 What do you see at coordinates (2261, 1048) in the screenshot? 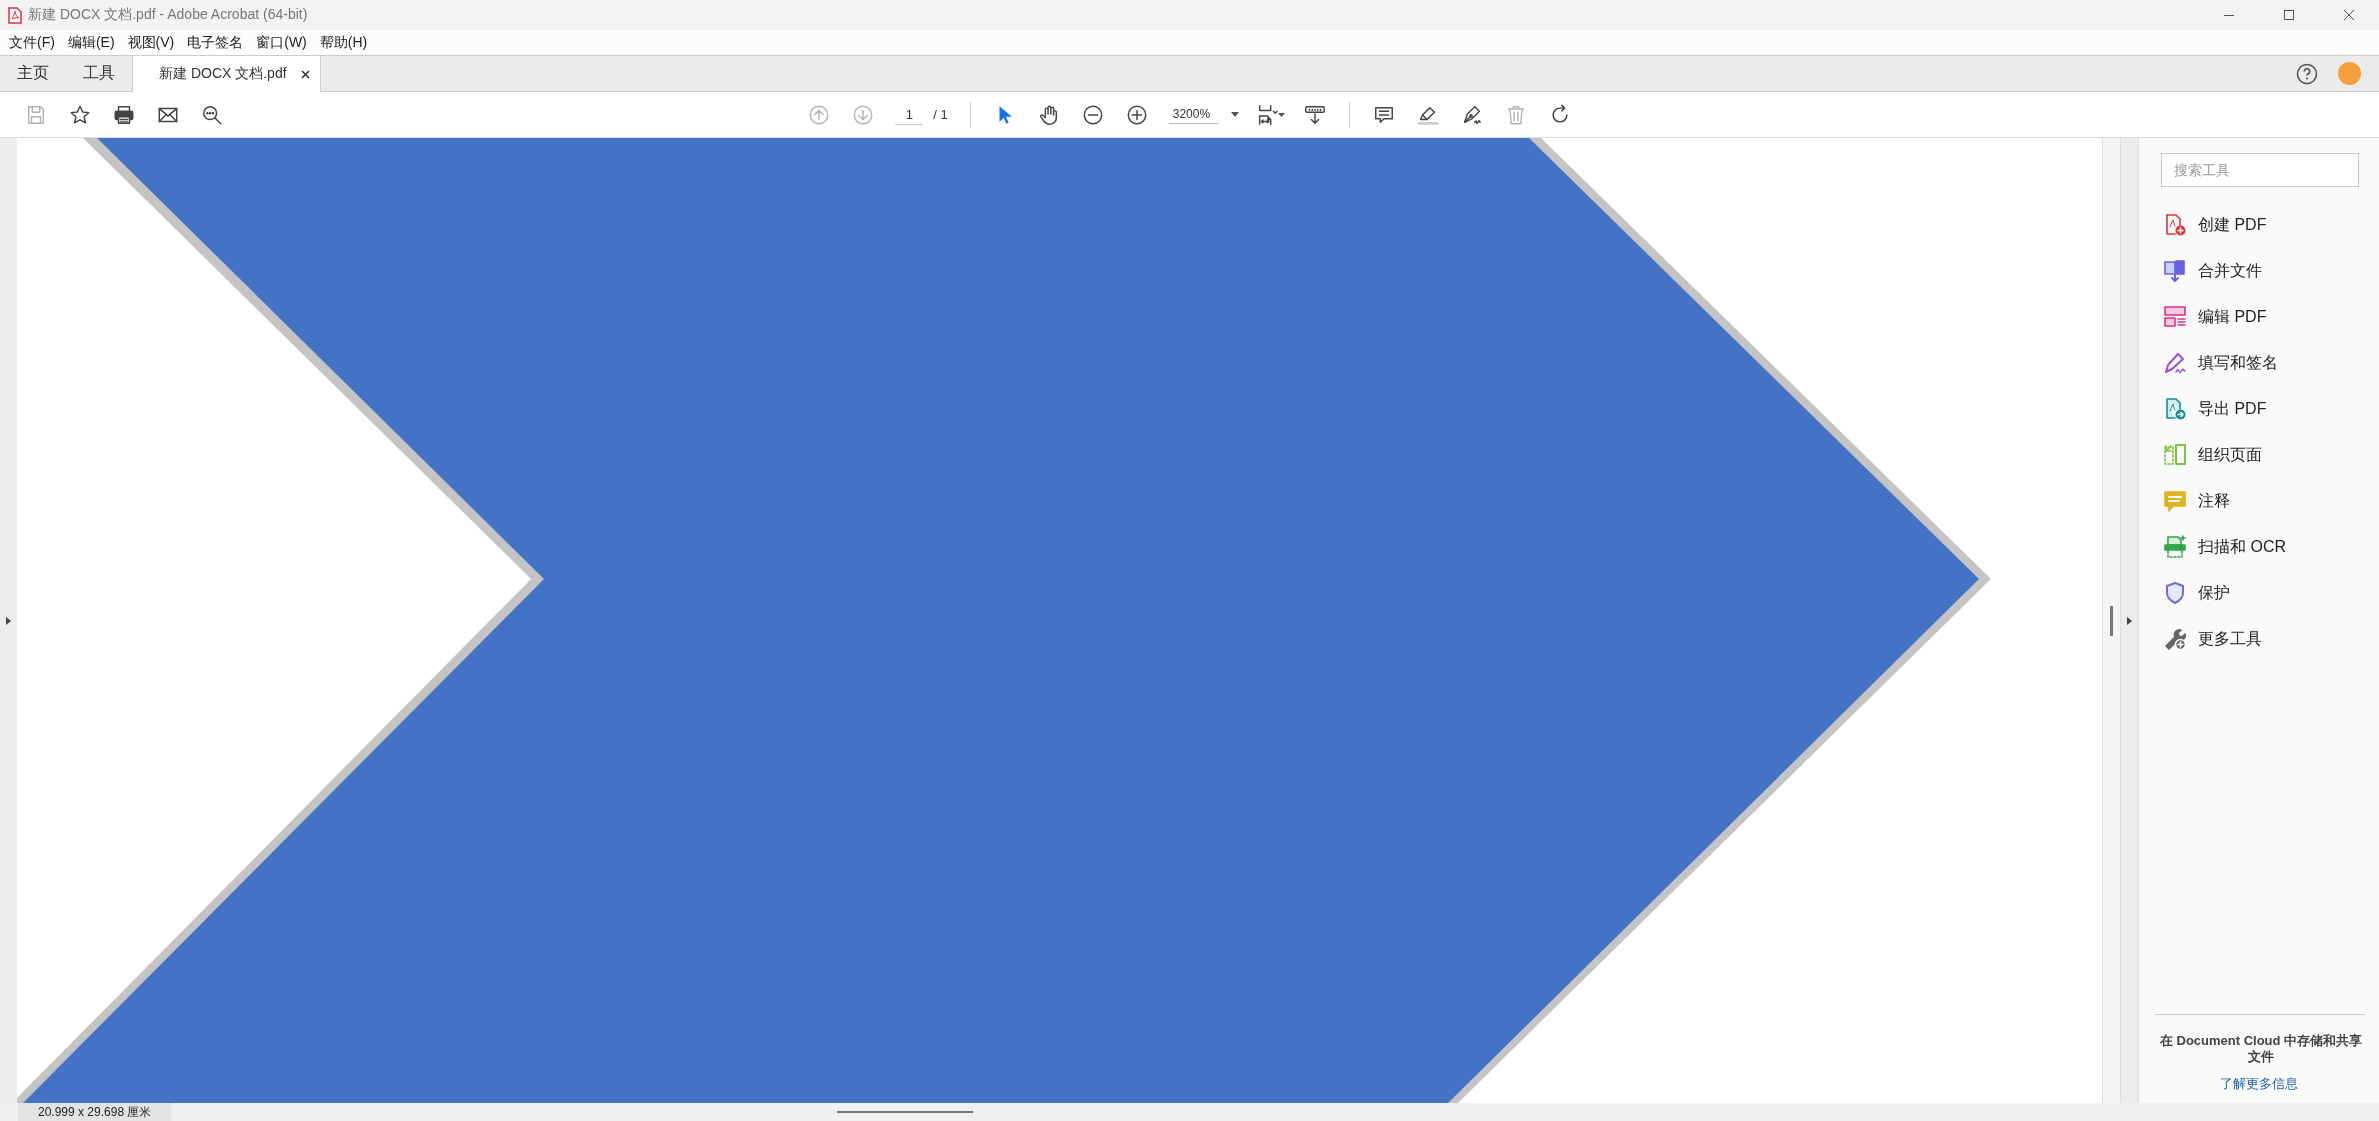
I see `cloud-promo-text: 在 Document Cloud 中存储和共享文件` at bounding box center [2261, 1048].